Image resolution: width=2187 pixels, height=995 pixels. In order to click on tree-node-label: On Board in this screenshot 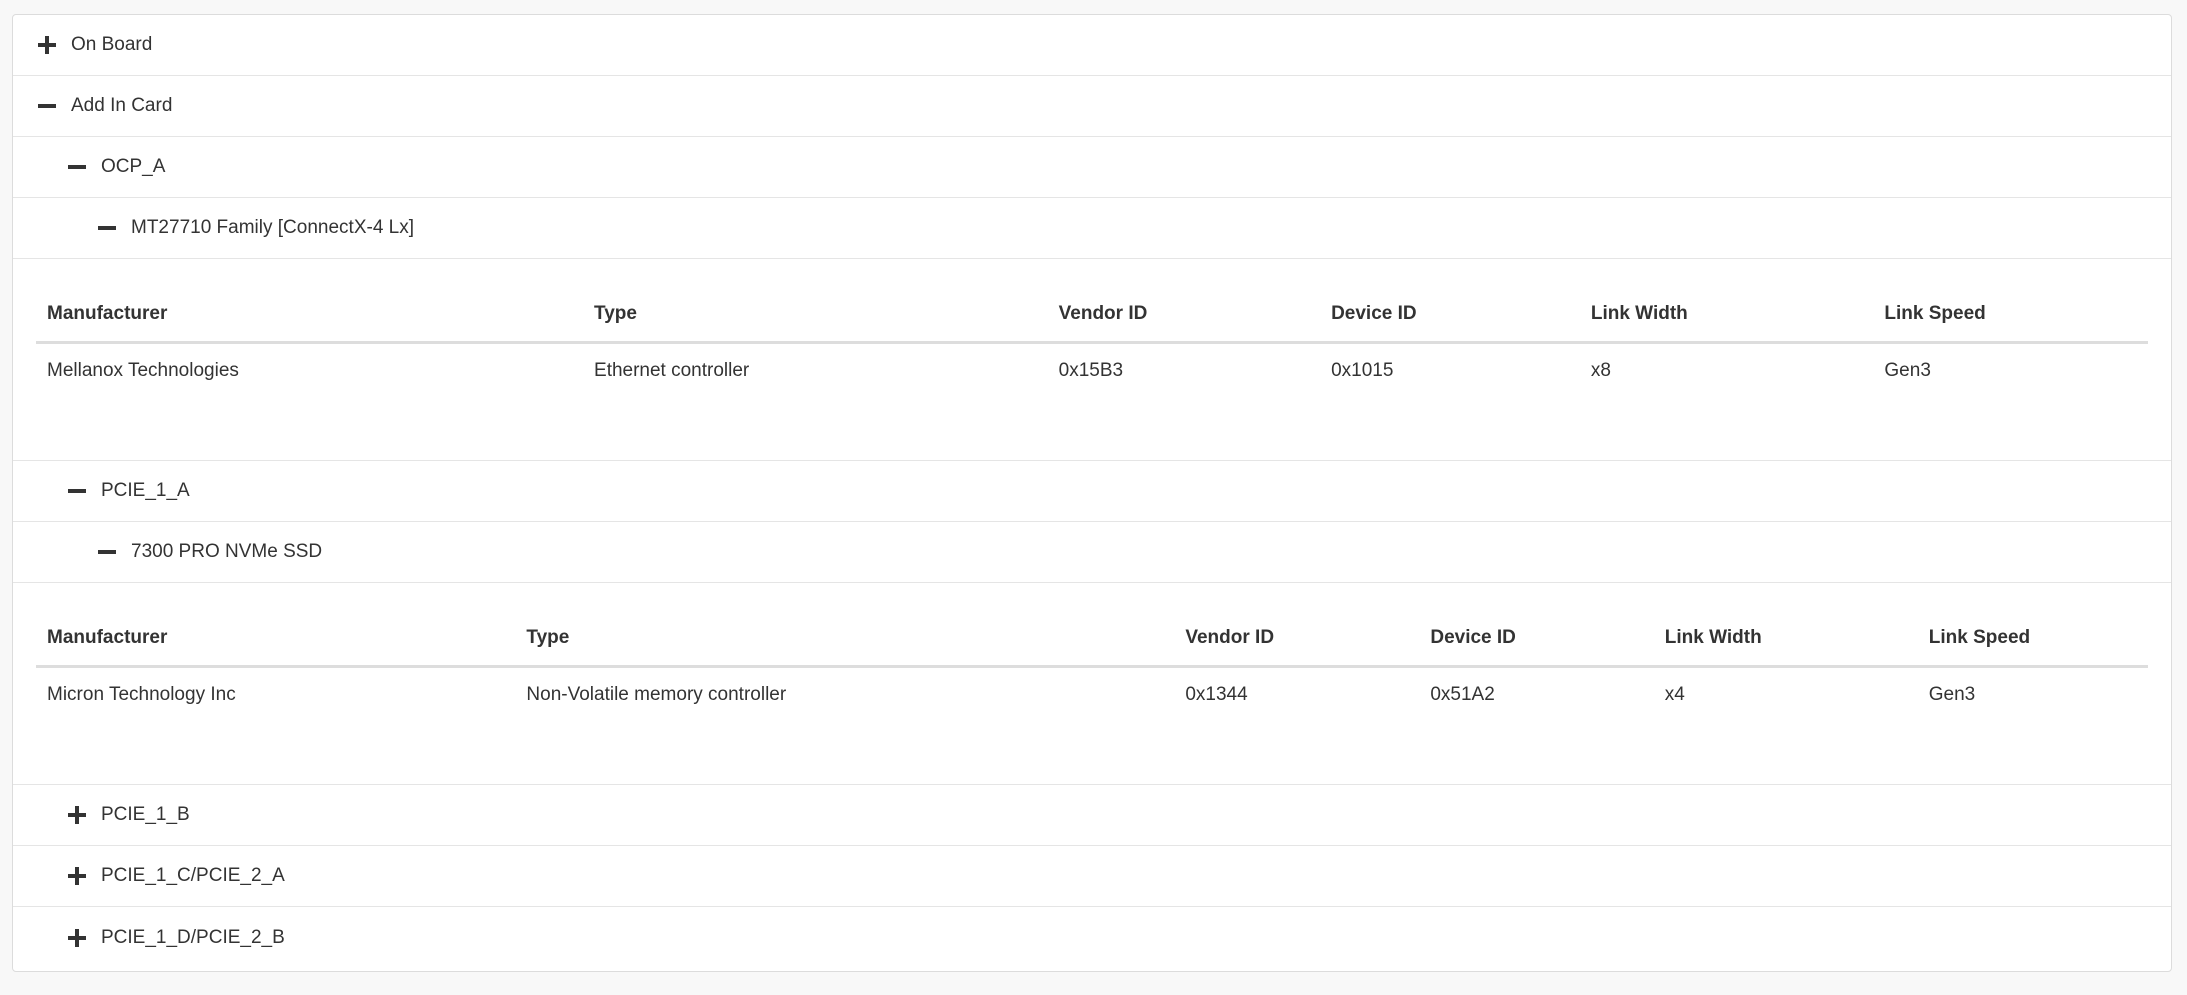, I will do `click(112, 44)`.